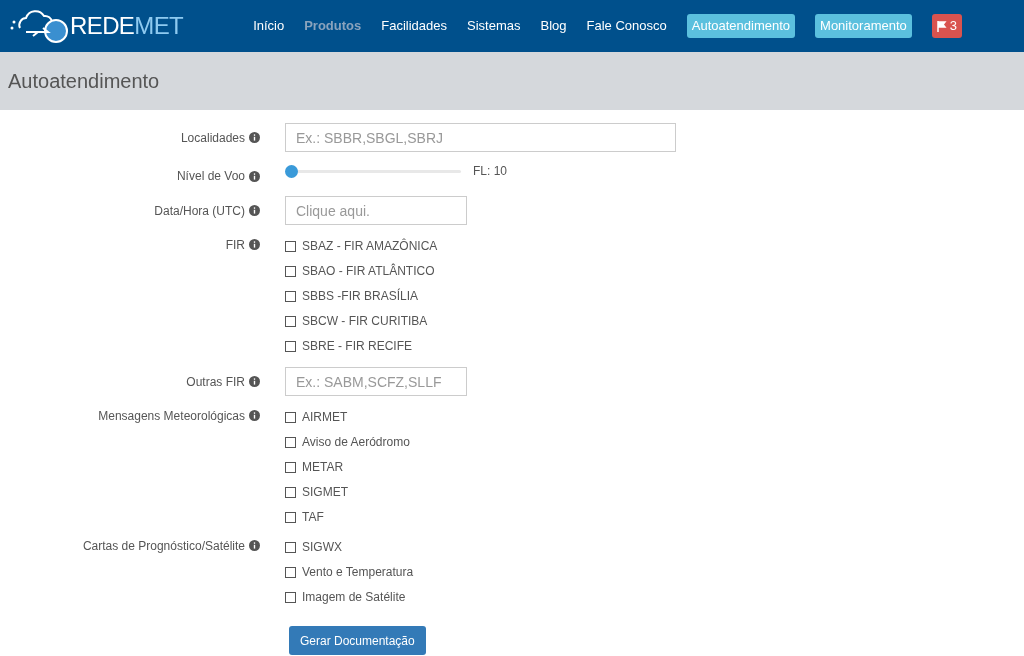  I want to click on checkbox-label: SBCW - FIR CURITIBA, so click(365, 321).